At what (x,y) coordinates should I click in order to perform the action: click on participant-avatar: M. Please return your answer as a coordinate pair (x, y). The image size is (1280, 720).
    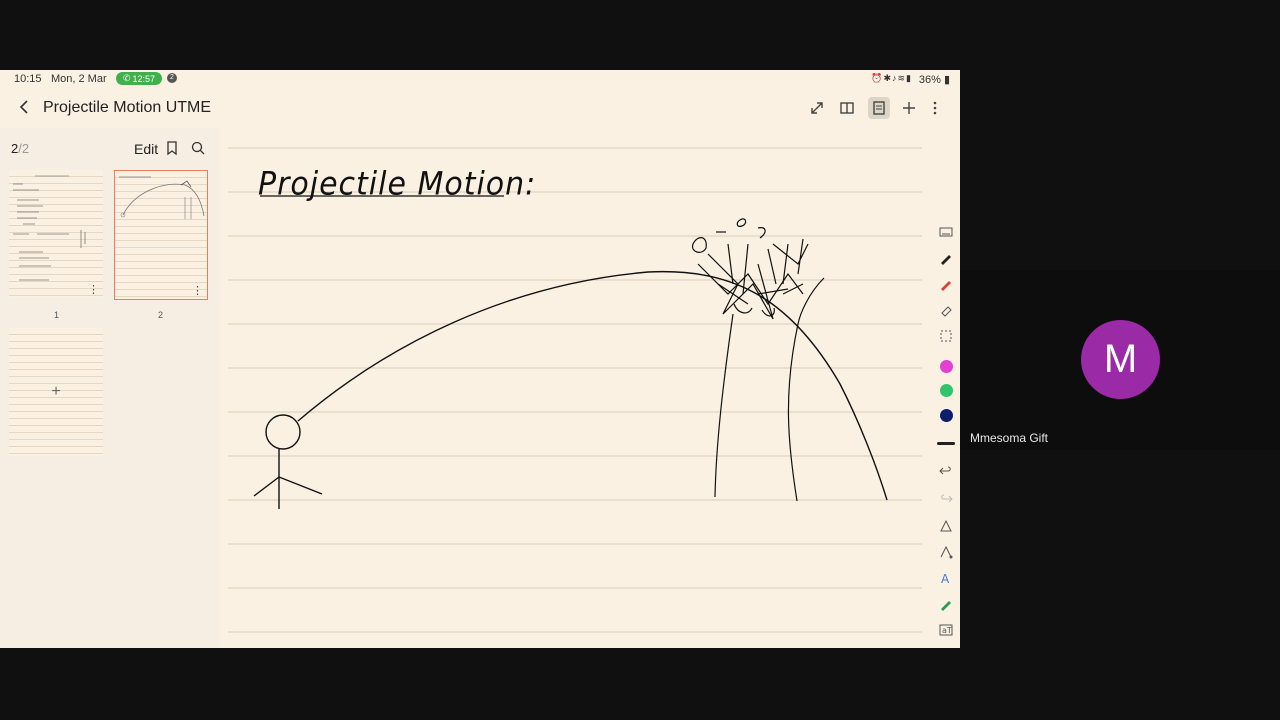
    Looking at the image, I should click on (1120, 359).